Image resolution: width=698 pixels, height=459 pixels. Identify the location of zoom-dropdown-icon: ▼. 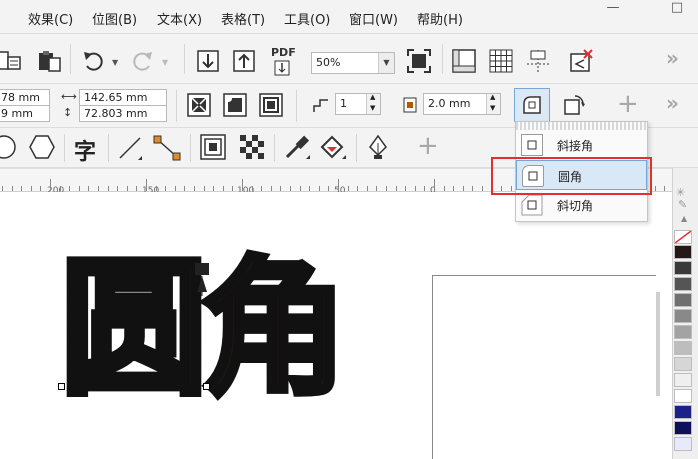
(386, 63).